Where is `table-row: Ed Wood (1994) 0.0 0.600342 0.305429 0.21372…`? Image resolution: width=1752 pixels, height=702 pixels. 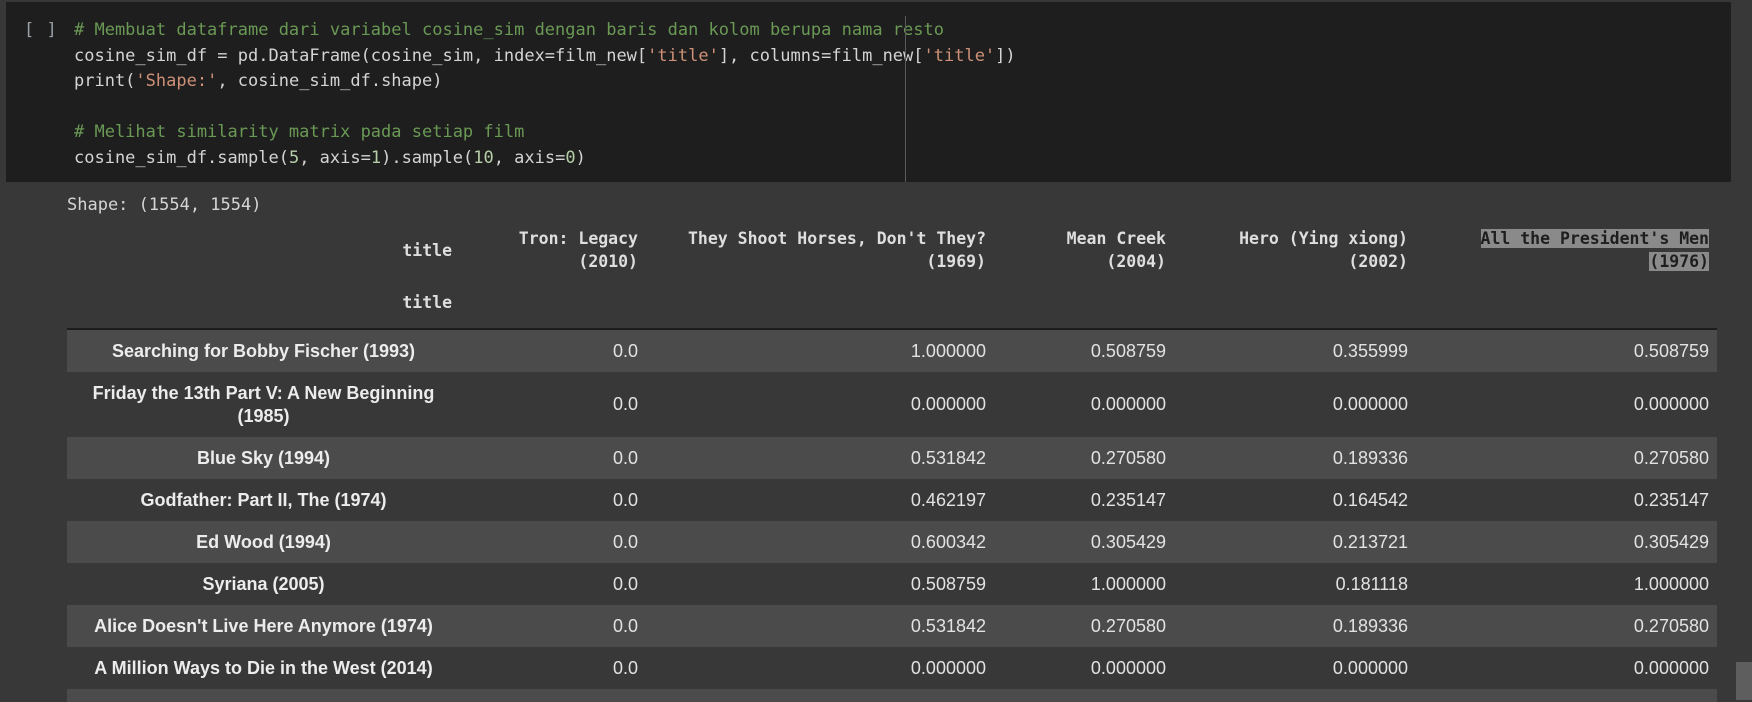 table-row: Ed Wood (1994) 0.0 0.600342 0.305429 0.21372… is located at coordinates (892, 542).